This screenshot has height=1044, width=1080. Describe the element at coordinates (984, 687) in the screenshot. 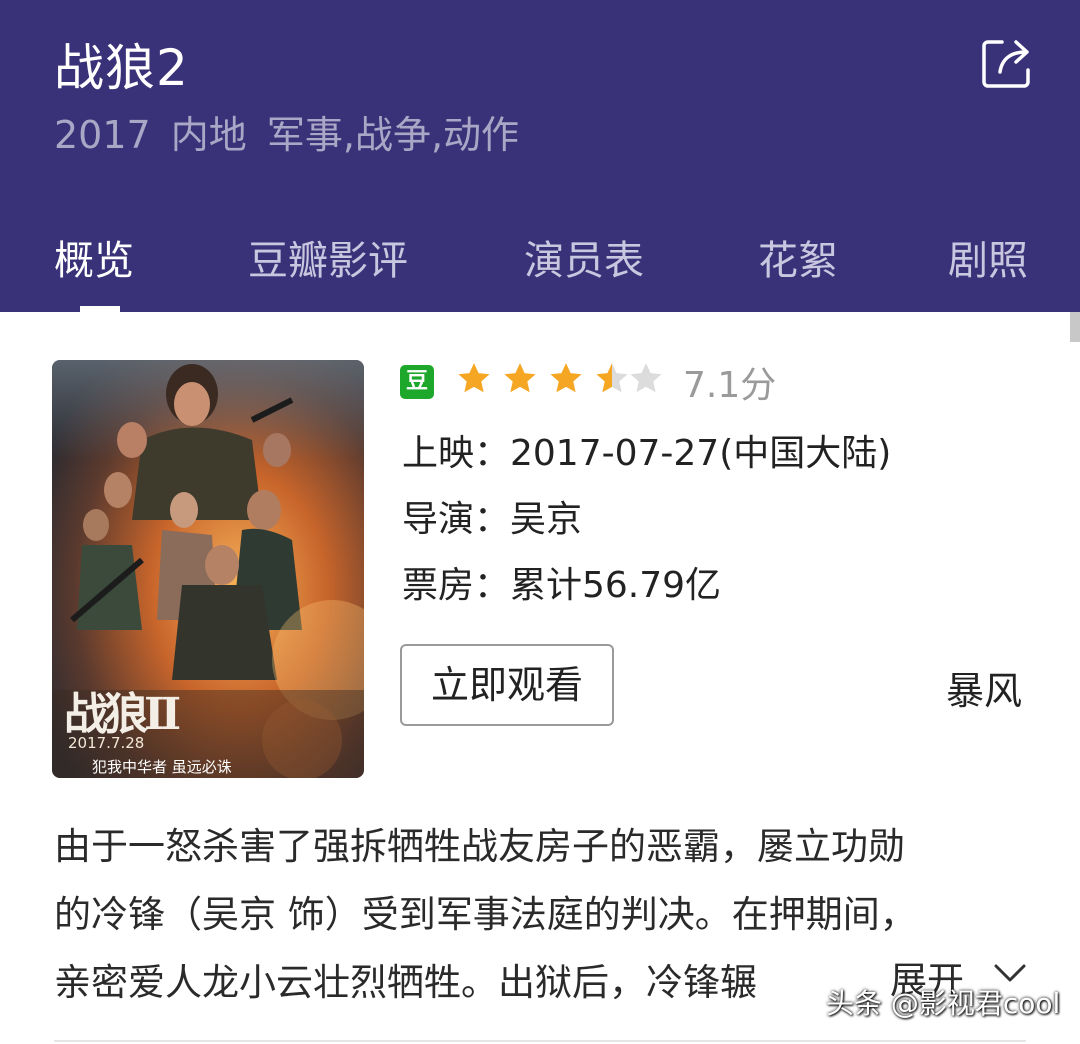

I see `source-platform: 暴风` at that location.